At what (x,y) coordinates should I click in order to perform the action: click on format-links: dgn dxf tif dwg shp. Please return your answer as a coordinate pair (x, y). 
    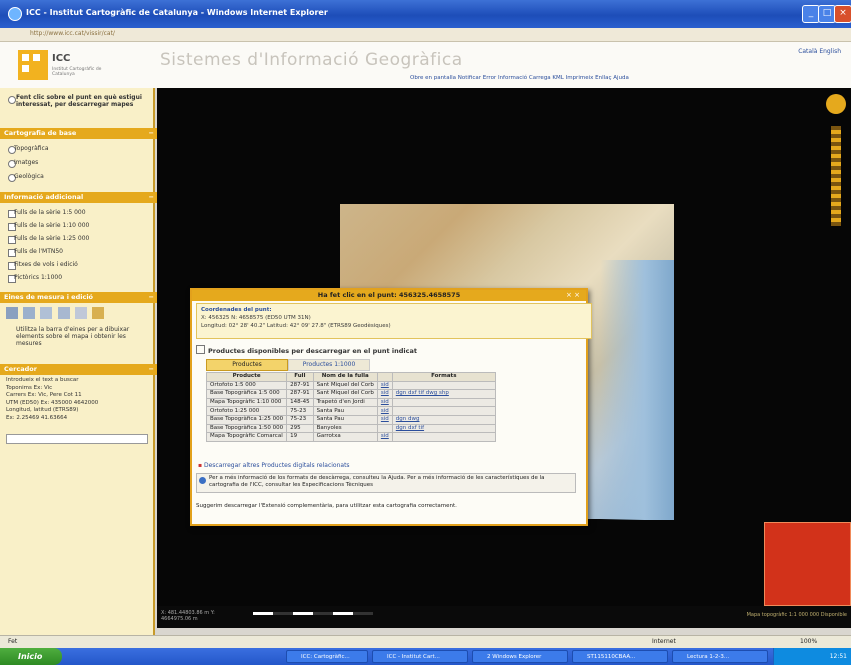
    Looking at the image, I should click on (443, 394).